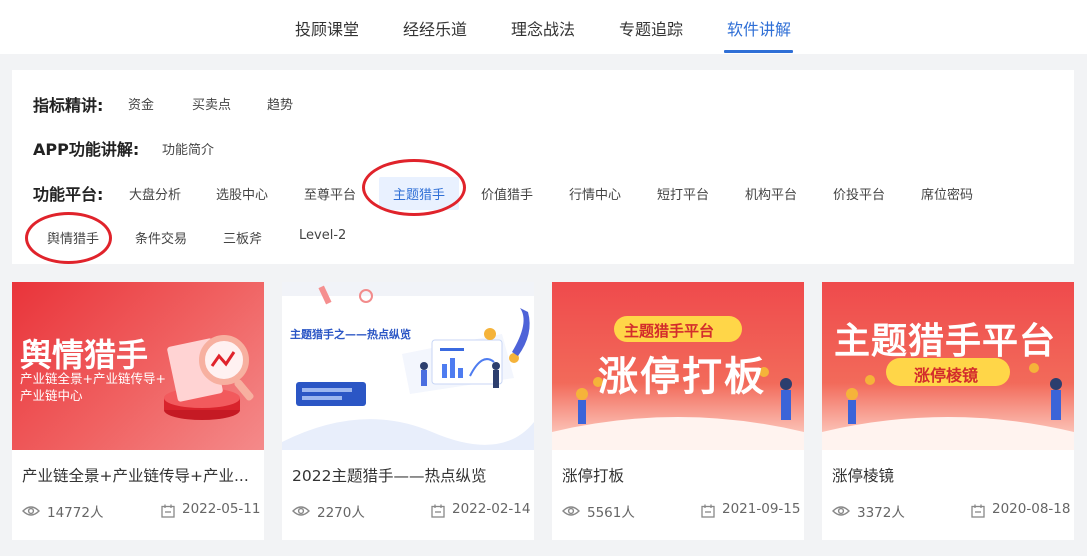  I want to click on view-count: 5561人, so click(611, 513).